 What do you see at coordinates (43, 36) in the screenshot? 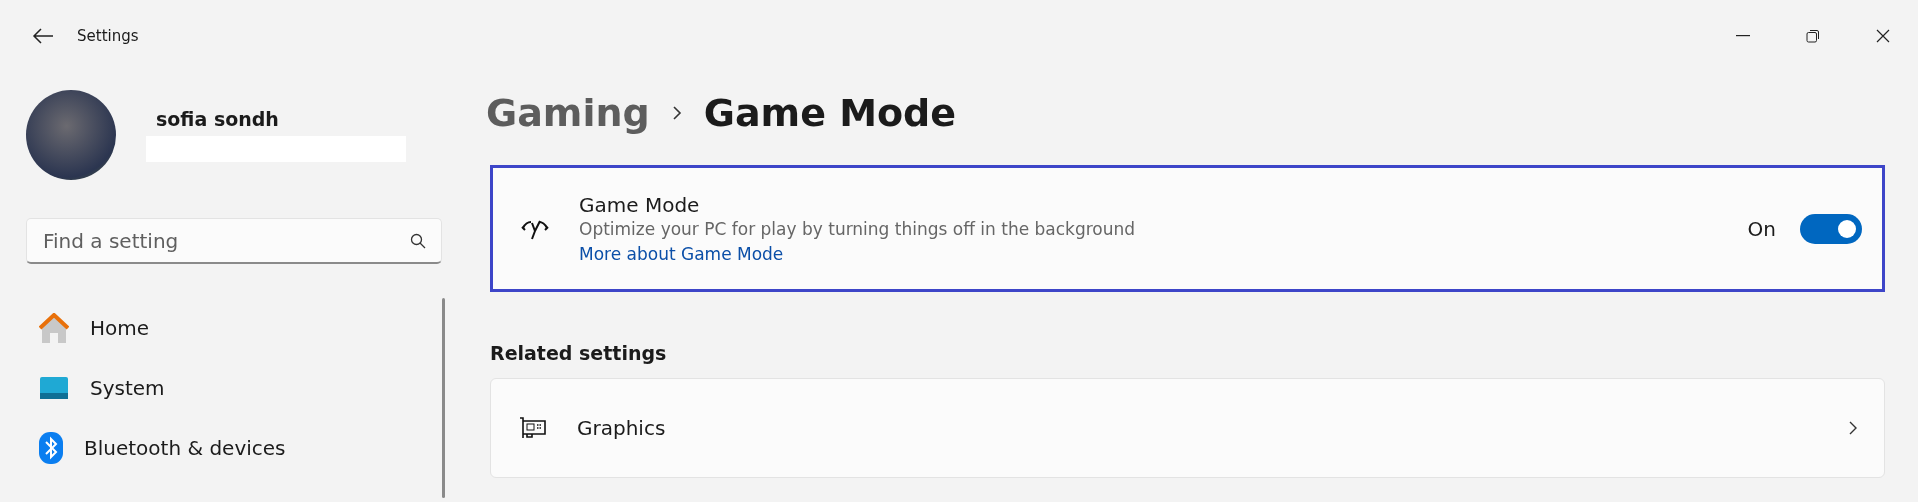
I see `back-arrow-icon` at bounding box center [43, 36].